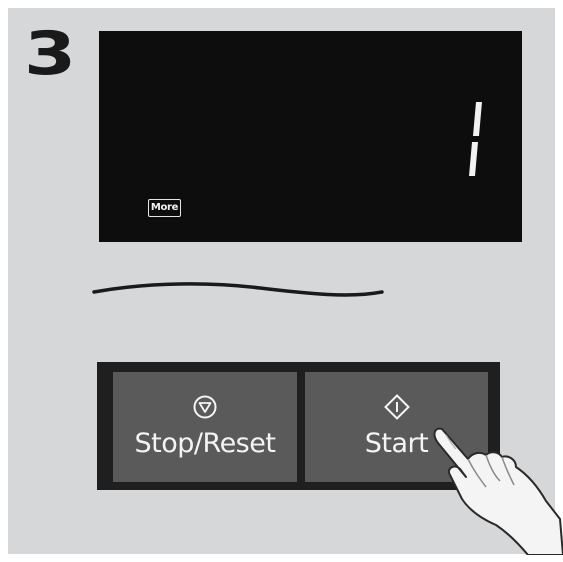  What do you see at coordinates (205, 427) in the screenshot?
I see `stop-reset-button: Stop/Reset` at bounding box center [205, 427].